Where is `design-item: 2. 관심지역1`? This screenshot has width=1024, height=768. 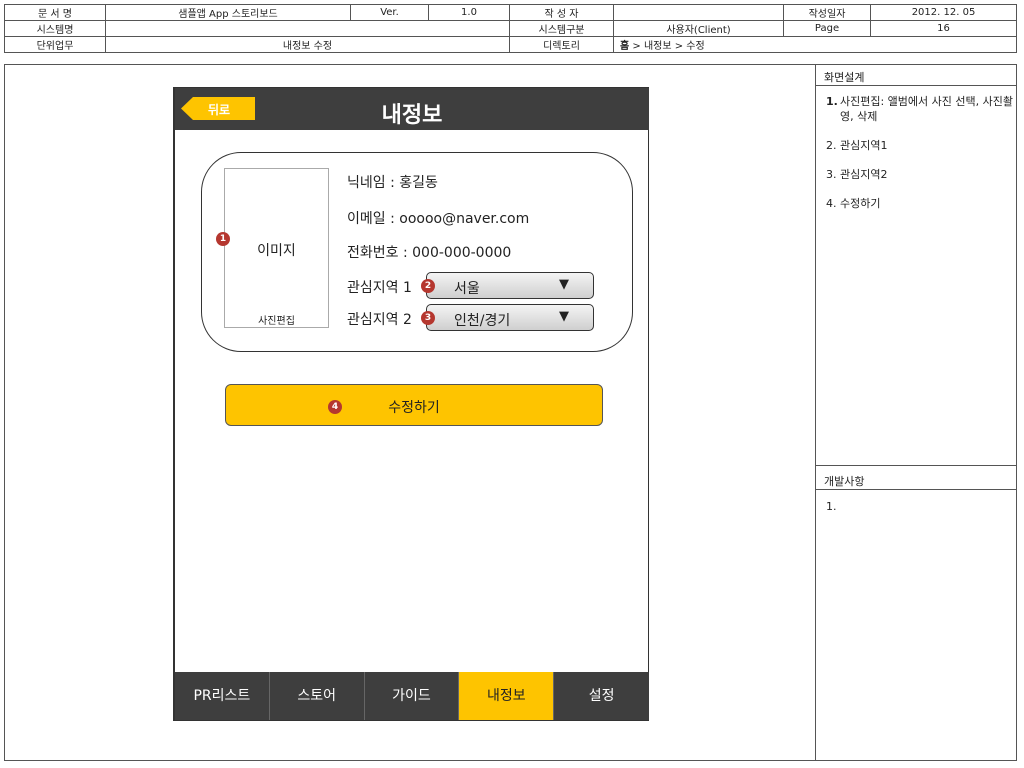 design-item: 2. 관심지역1 is located at coordinates (922, 145).